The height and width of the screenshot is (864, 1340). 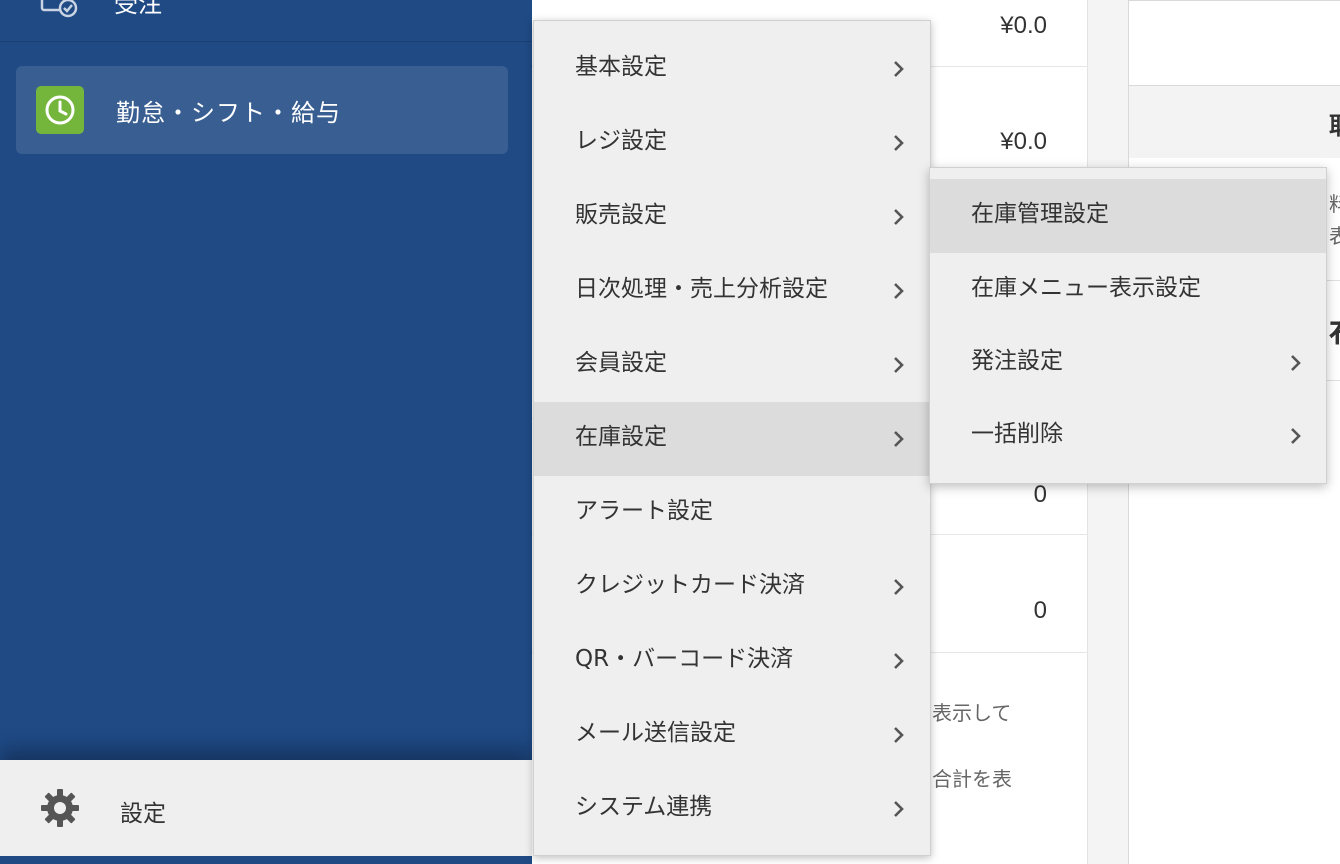 What do you see at coordinates (266, 808) in the screenshot?
I see `sidebar-settings-button: 設定` at bounding box center [266, 808].